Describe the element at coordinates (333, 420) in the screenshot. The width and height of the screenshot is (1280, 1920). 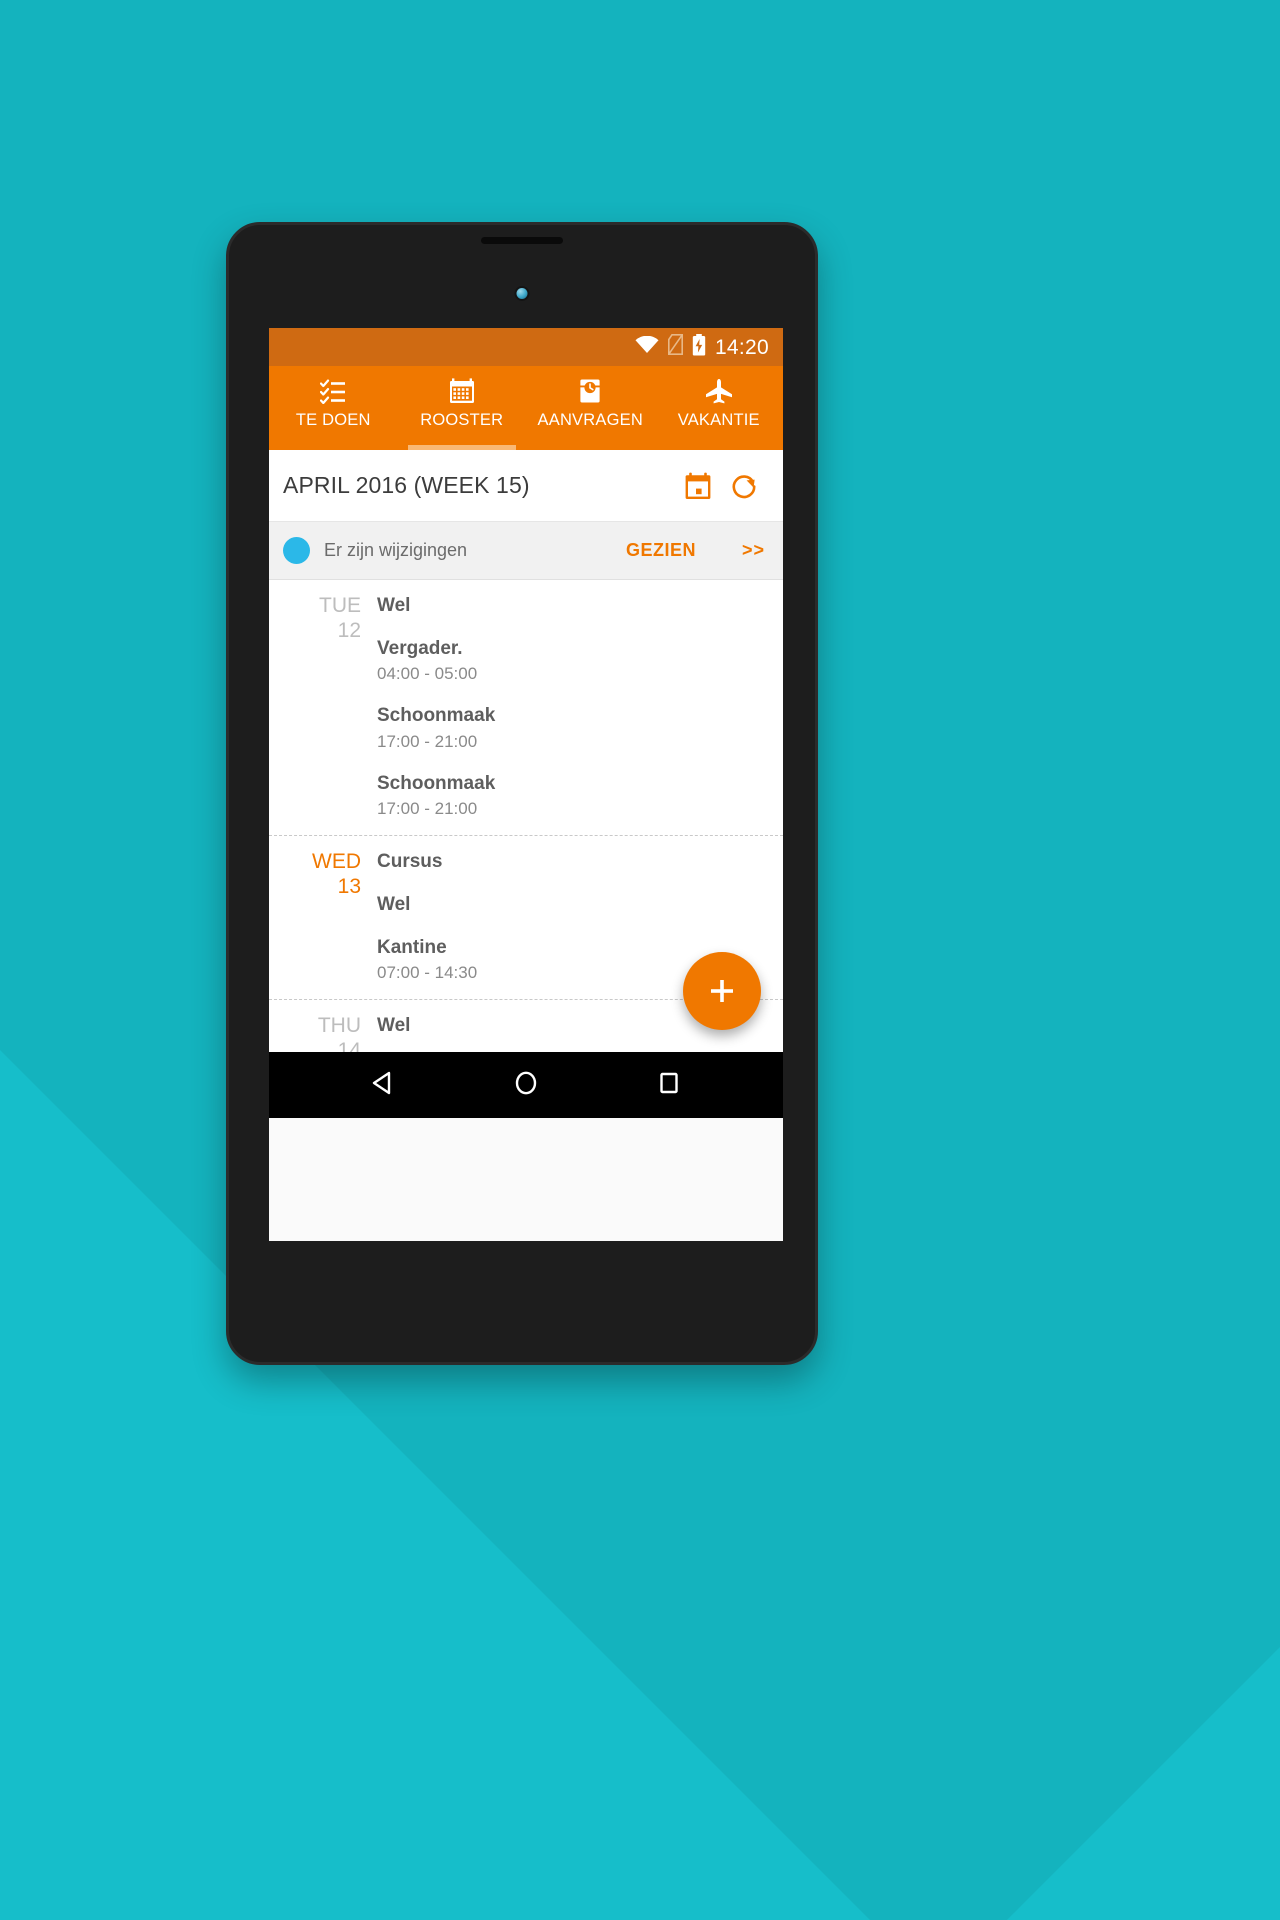
I see `tab-label: TE DOEN` at that location.